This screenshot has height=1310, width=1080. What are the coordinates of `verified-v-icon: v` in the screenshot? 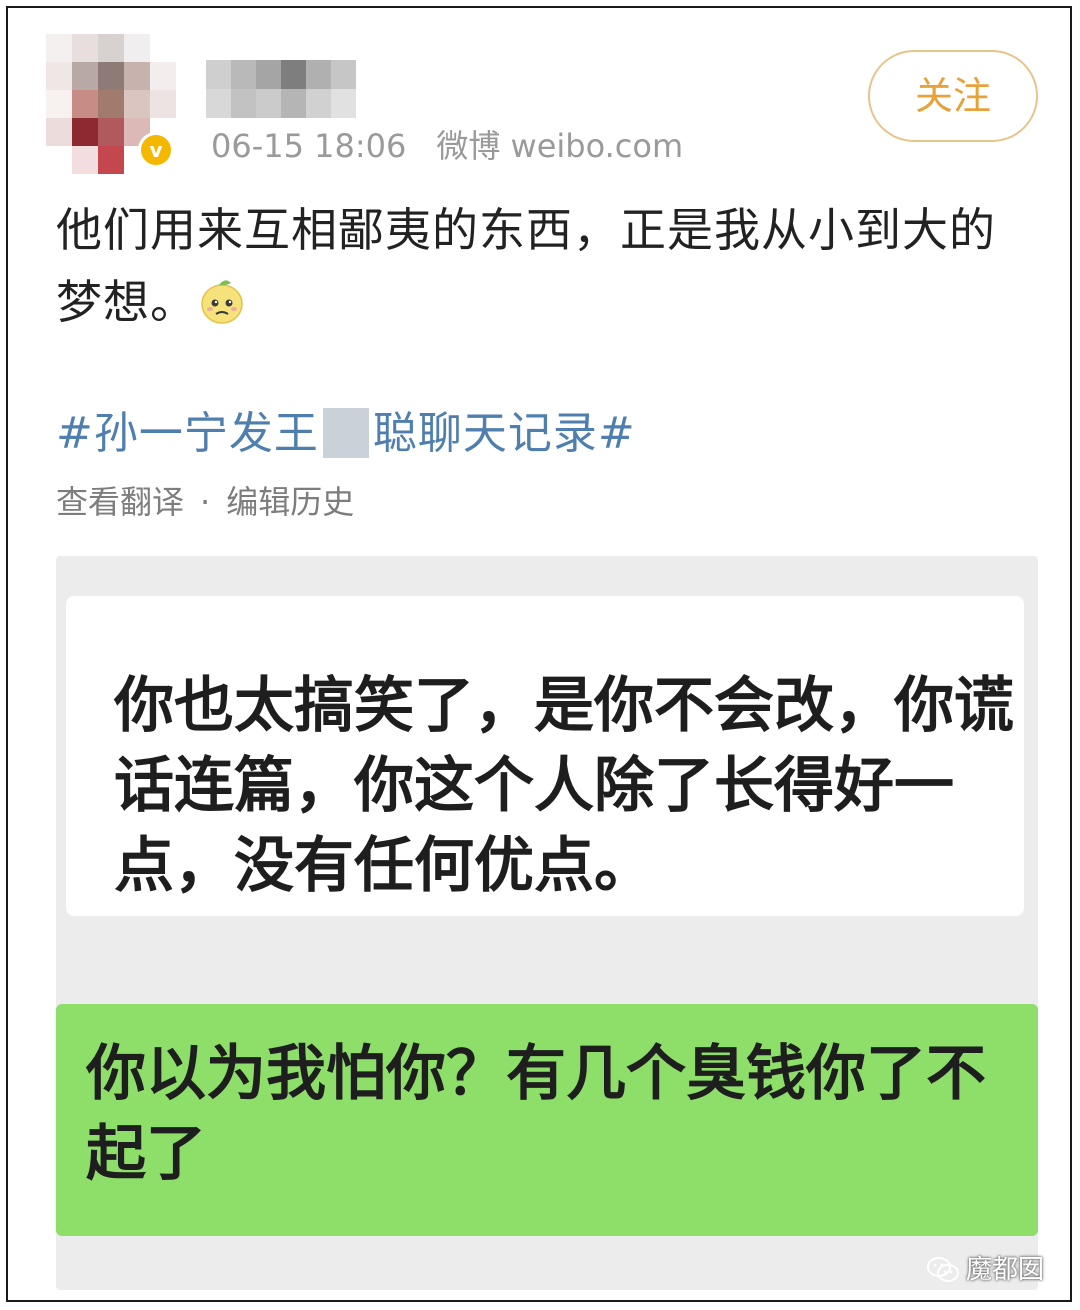 It's located at (156, 150).